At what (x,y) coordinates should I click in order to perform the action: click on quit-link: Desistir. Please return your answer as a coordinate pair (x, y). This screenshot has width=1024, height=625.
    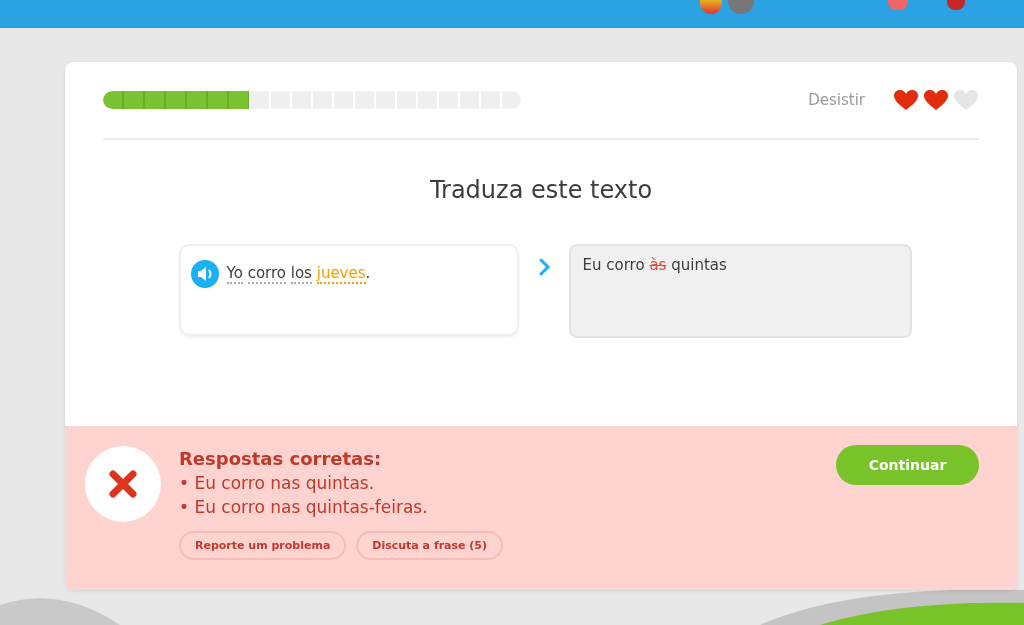
    Looking at the image, I should click on (836, 100).